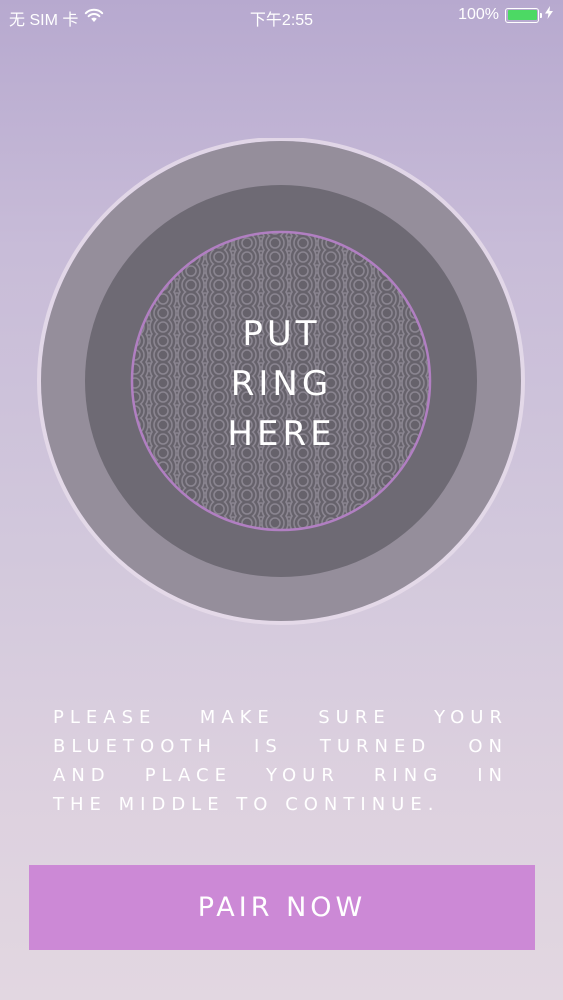 This screenshot has width=563, height=1000. I want to click on battery-nub, so click(541, 15).